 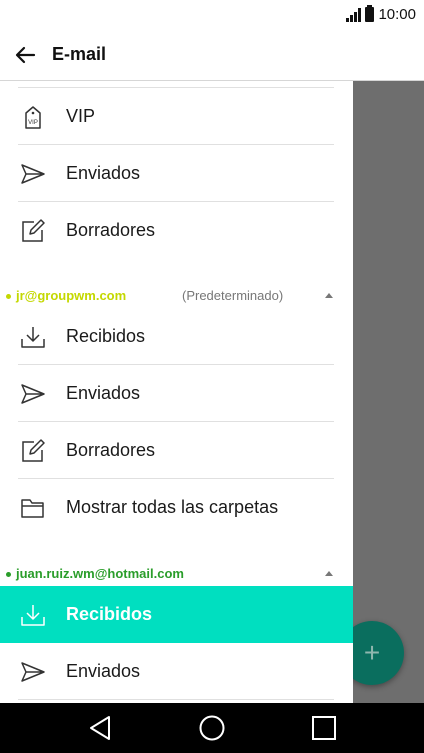 What do you see at coordinates (176, 614) in the screenshot?
I see `drawer-item-inbox-active: Recibidos` at bounding box center [176, 614].